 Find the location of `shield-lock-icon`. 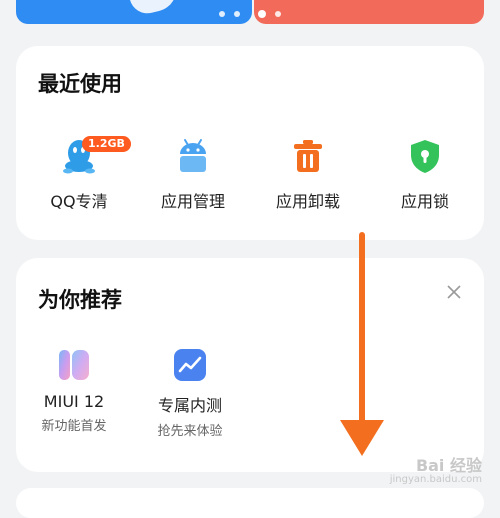

shield-lock-icon is located at coordinates (425, 156).